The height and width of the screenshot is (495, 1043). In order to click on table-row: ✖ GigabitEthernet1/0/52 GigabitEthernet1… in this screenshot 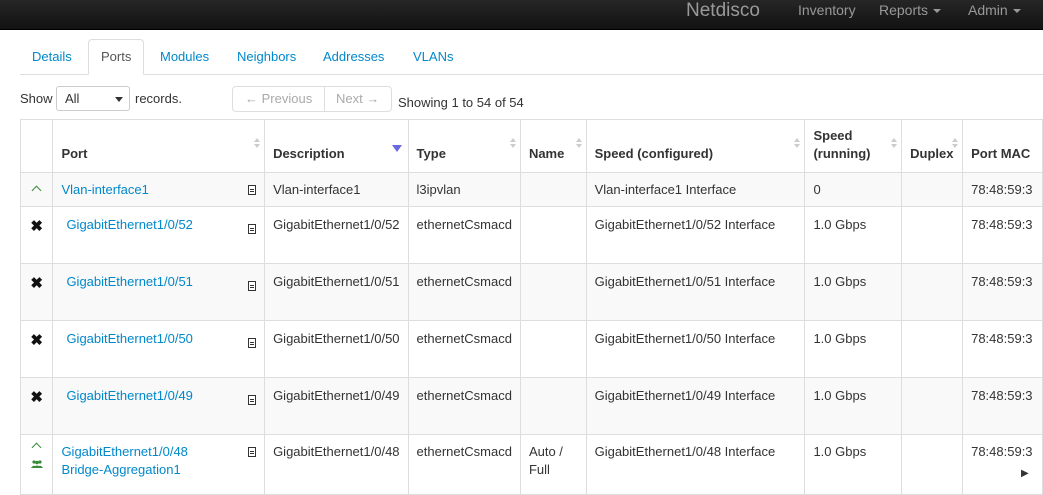, I will do `click(531, 235)`.